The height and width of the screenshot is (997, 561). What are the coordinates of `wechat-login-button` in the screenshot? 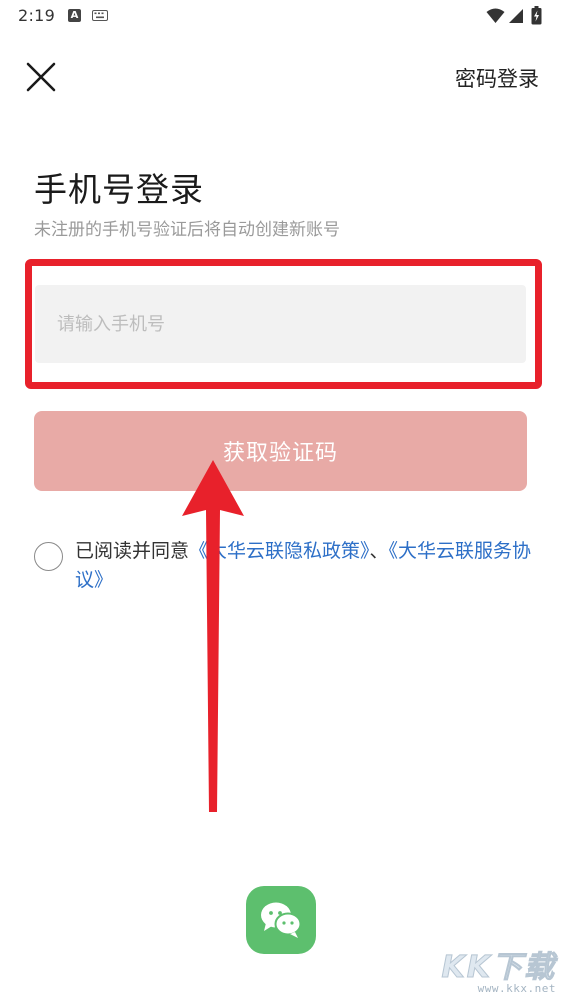 It's located at (281, 920).